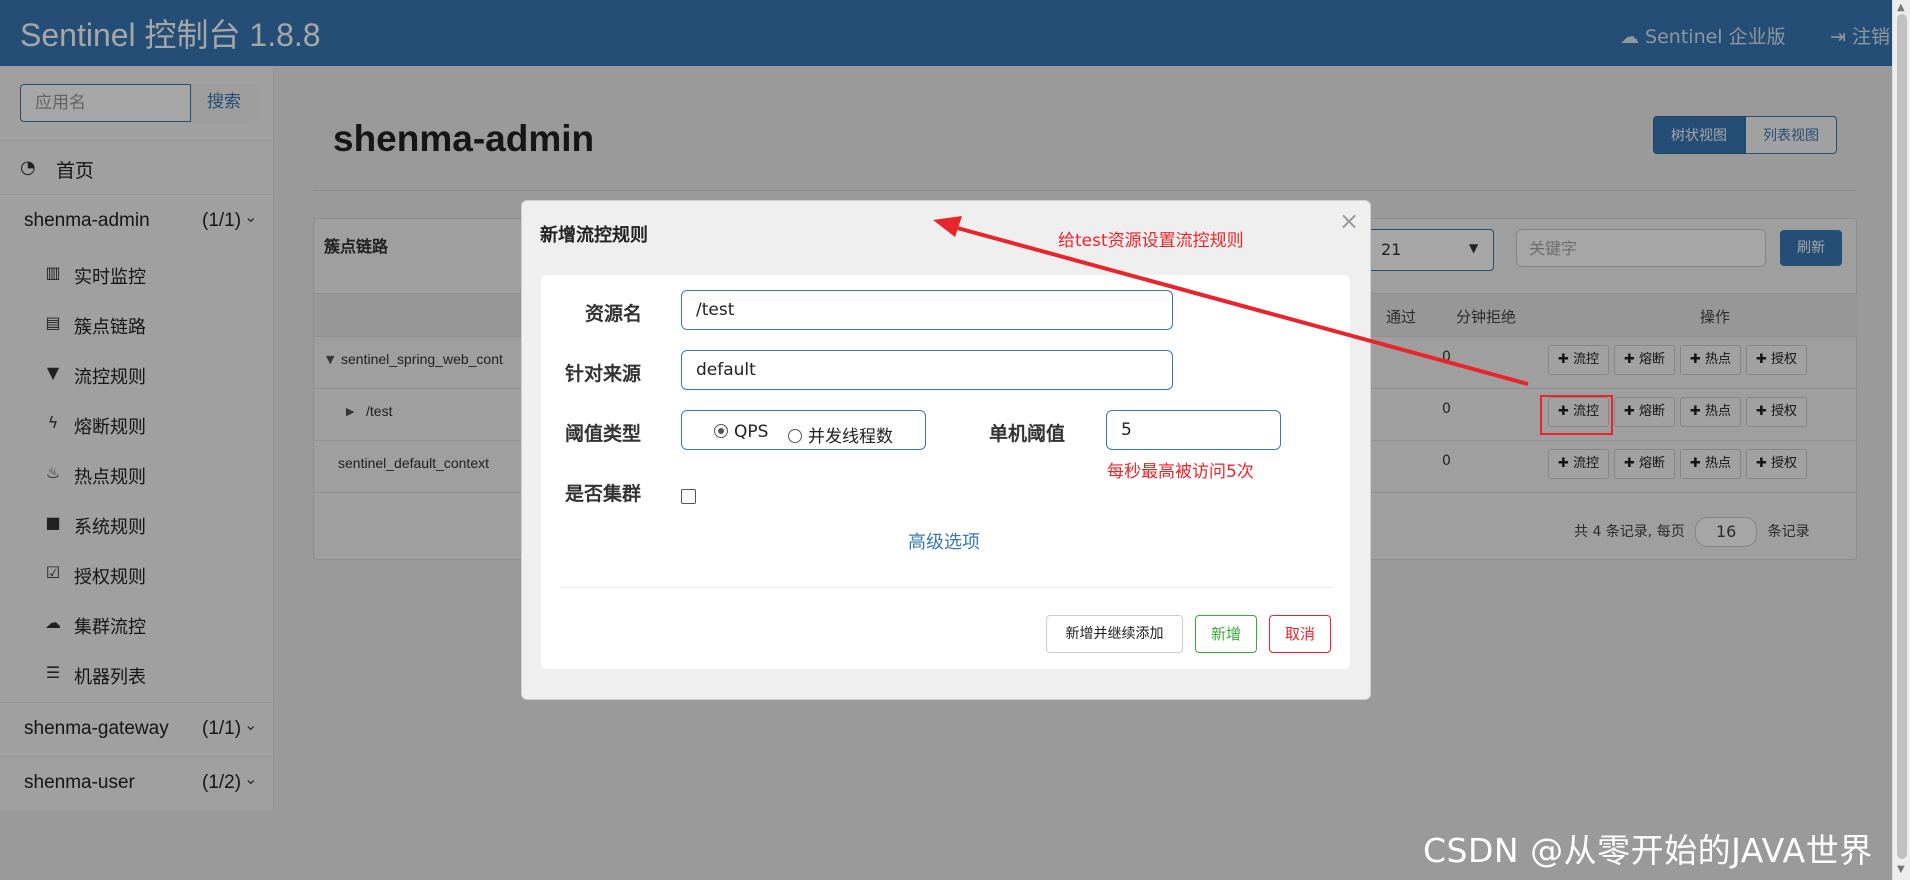 This screenshot has width=1910, height=880. I want to click on threshold-type-label: 阈值类型, so click(603, 434).